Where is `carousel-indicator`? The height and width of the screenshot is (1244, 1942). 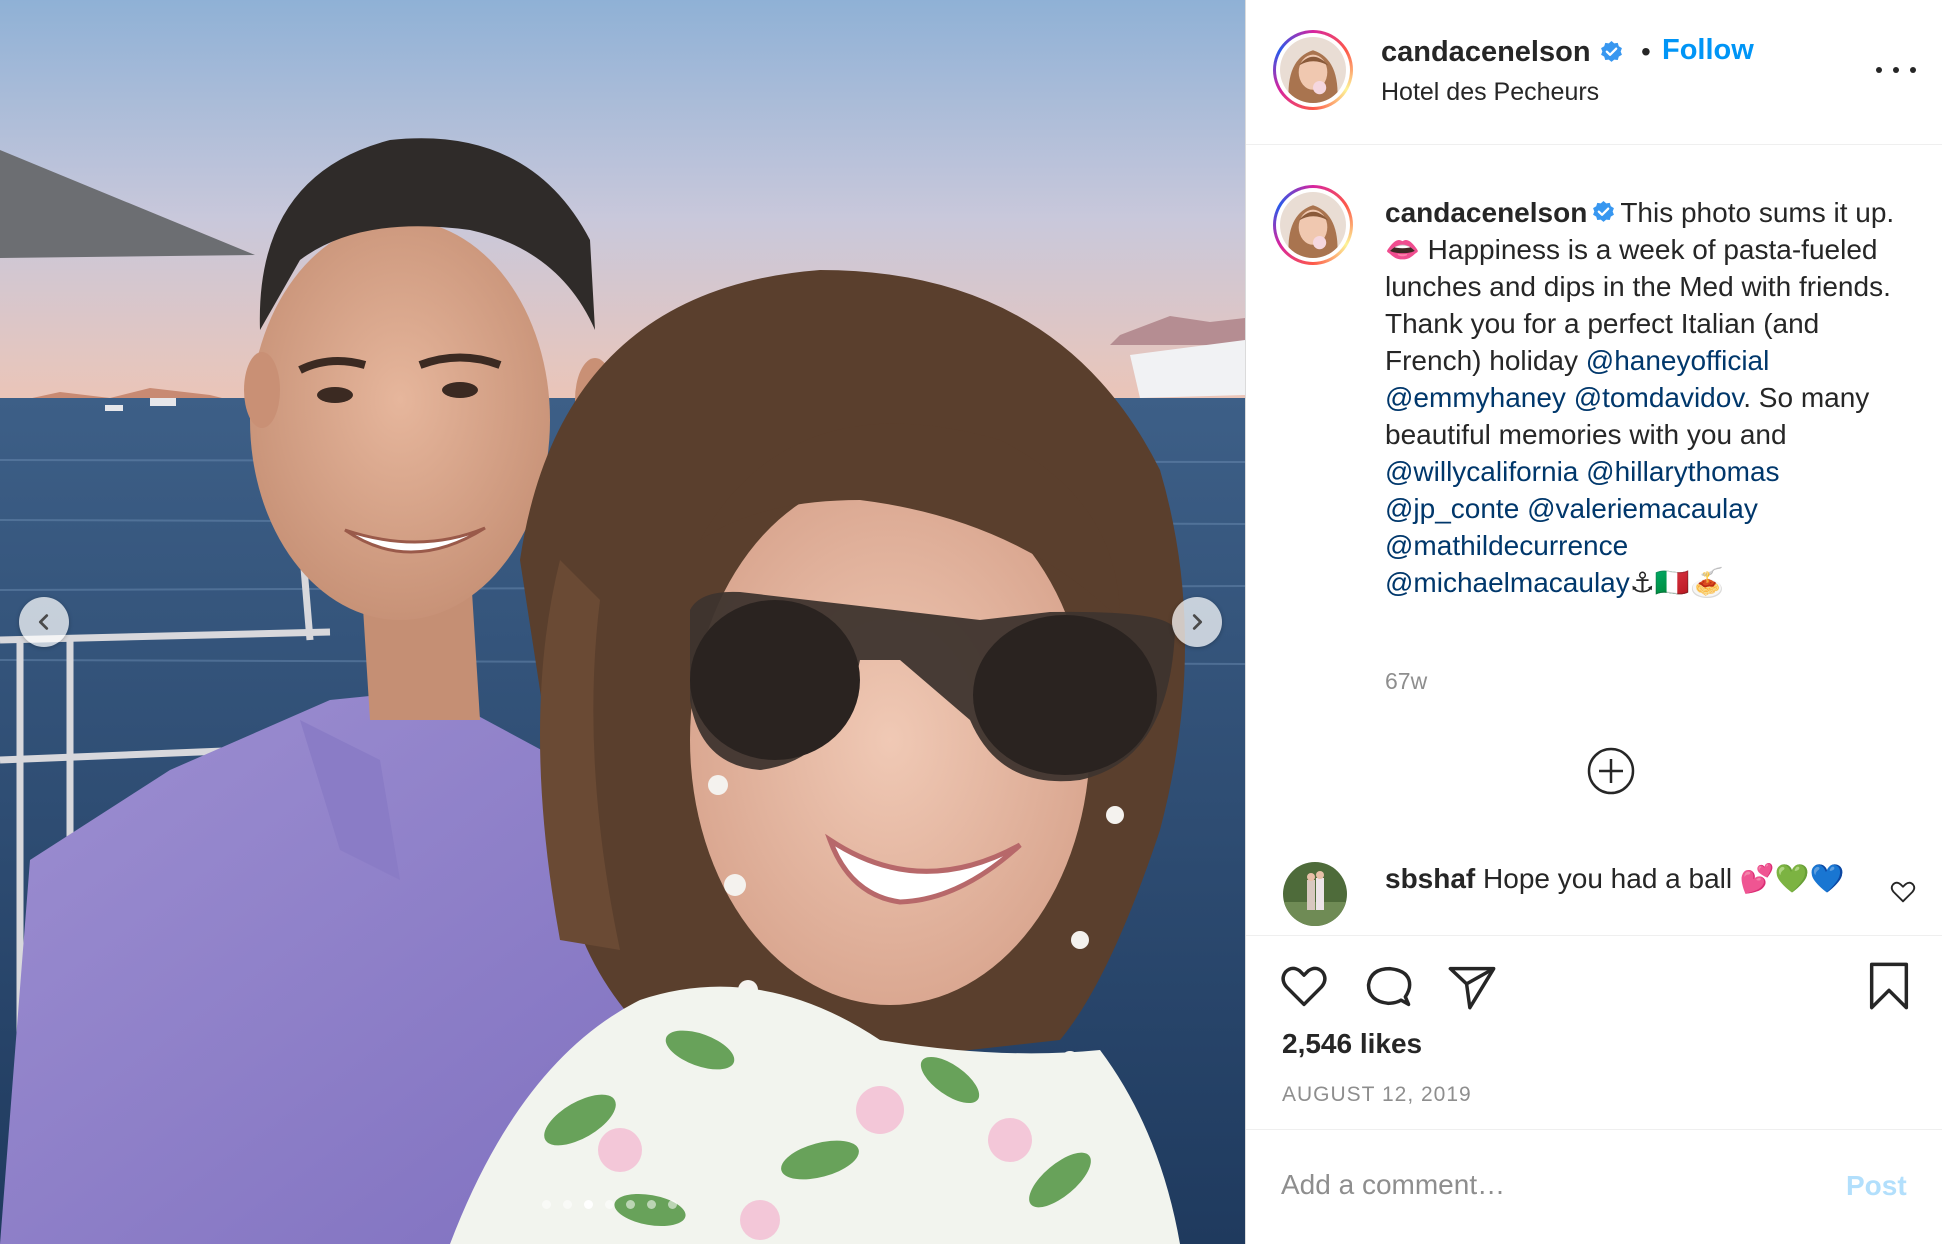
carousel-indicator is located at coordinates (609, 1204).